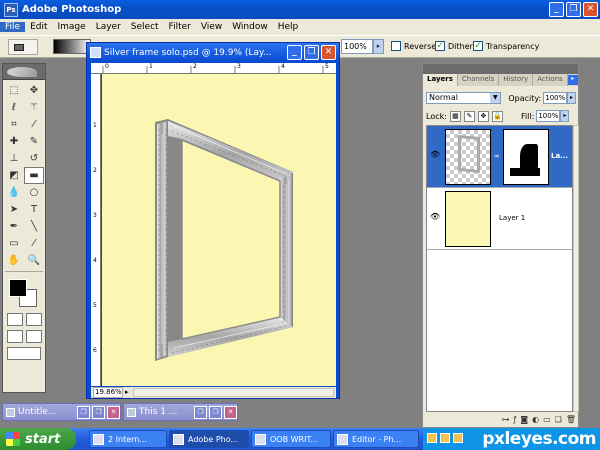 Image resolution: width=600 pixels, height=450 pixels. Describe the element at coordinates (14, 243) in the screenshot. I see `notes-tool-icon: ▭` at that location.